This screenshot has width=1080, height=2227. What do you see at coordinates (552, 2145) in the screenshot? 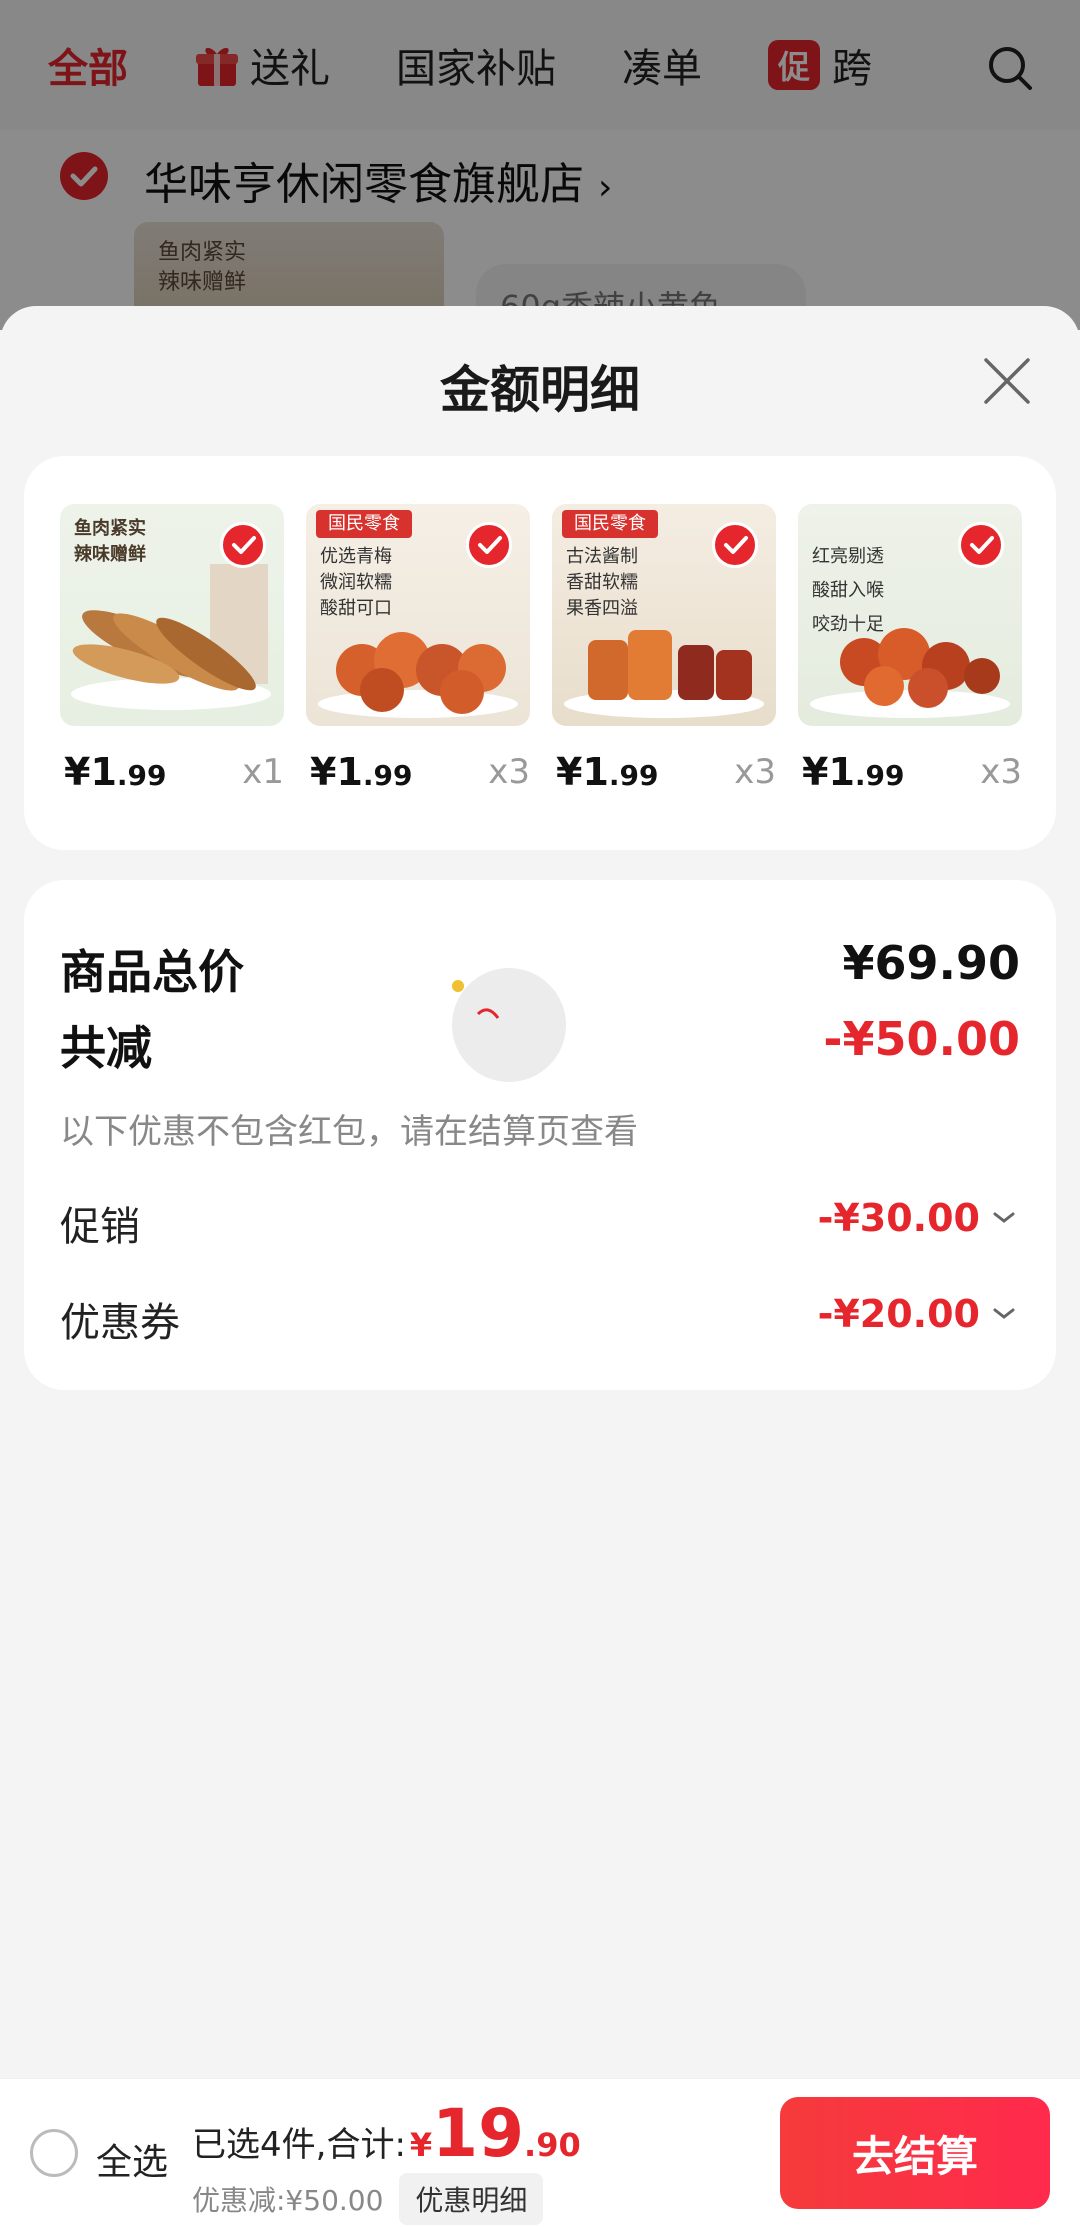
I see `total-decimal: .90` at bounding box center [552, 2145].